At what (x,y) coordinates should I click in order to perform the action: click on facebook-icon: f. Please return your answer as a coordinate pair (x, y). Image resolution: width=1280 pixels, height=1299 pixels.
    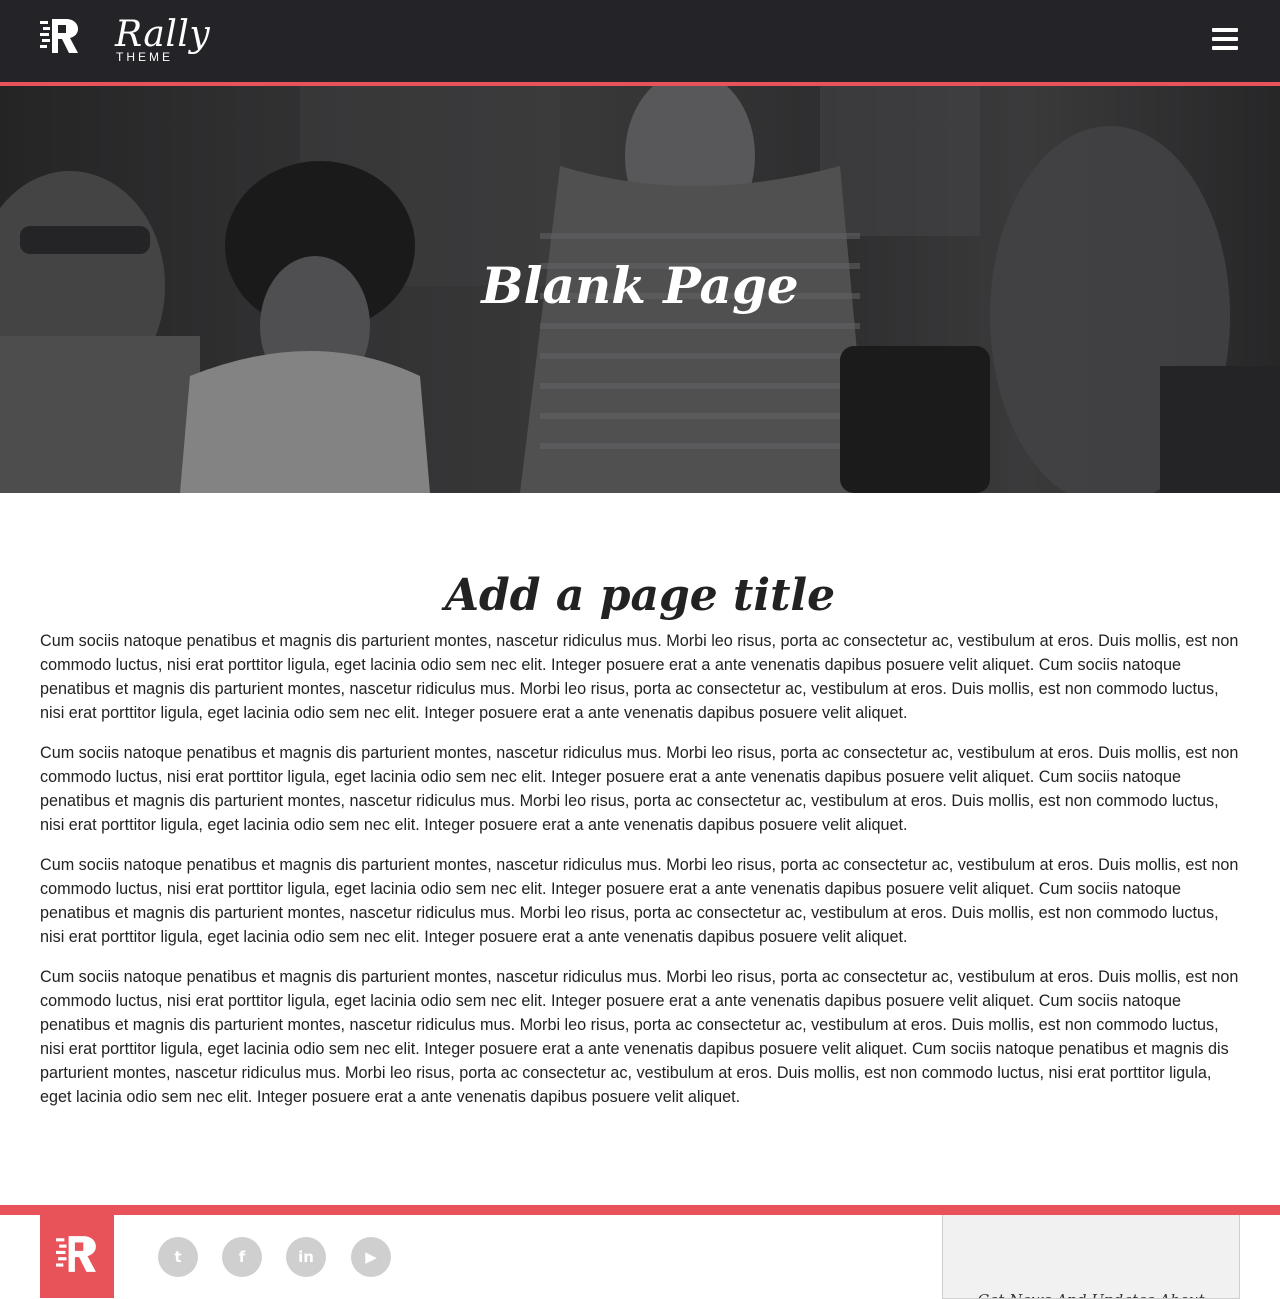
    Looking at the image, I should click on (242, 1257).